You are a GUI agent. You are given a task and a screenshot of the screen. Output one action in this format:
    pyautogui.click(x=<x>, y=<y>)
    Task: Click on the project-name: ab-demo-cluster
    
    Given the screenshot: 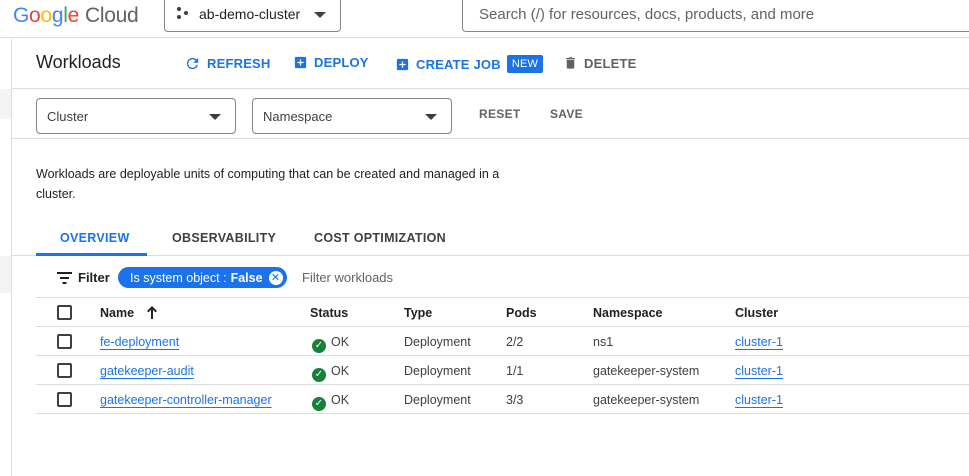 What is the action you would take?
    pyautogui.click(x=250, y=14)
    